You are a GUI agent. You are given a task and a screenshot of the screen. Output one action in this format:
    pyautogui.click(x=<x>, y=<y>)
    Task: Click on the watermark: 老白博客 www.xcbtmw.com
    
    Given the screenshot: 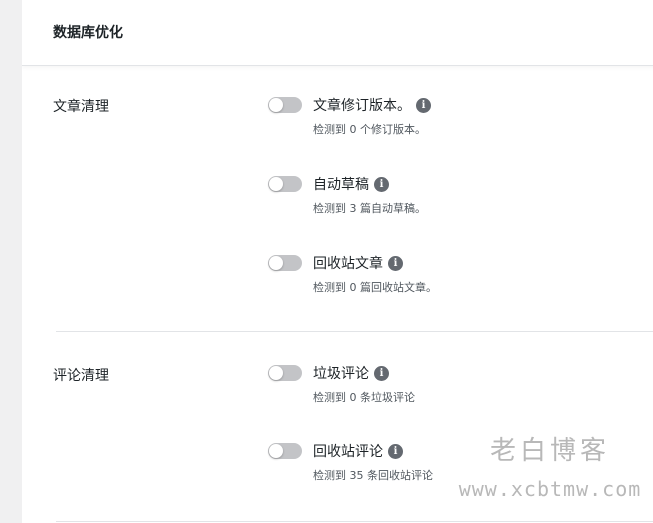 What is the action you would take?
    pyautogui.click(x=550, y=465)
    